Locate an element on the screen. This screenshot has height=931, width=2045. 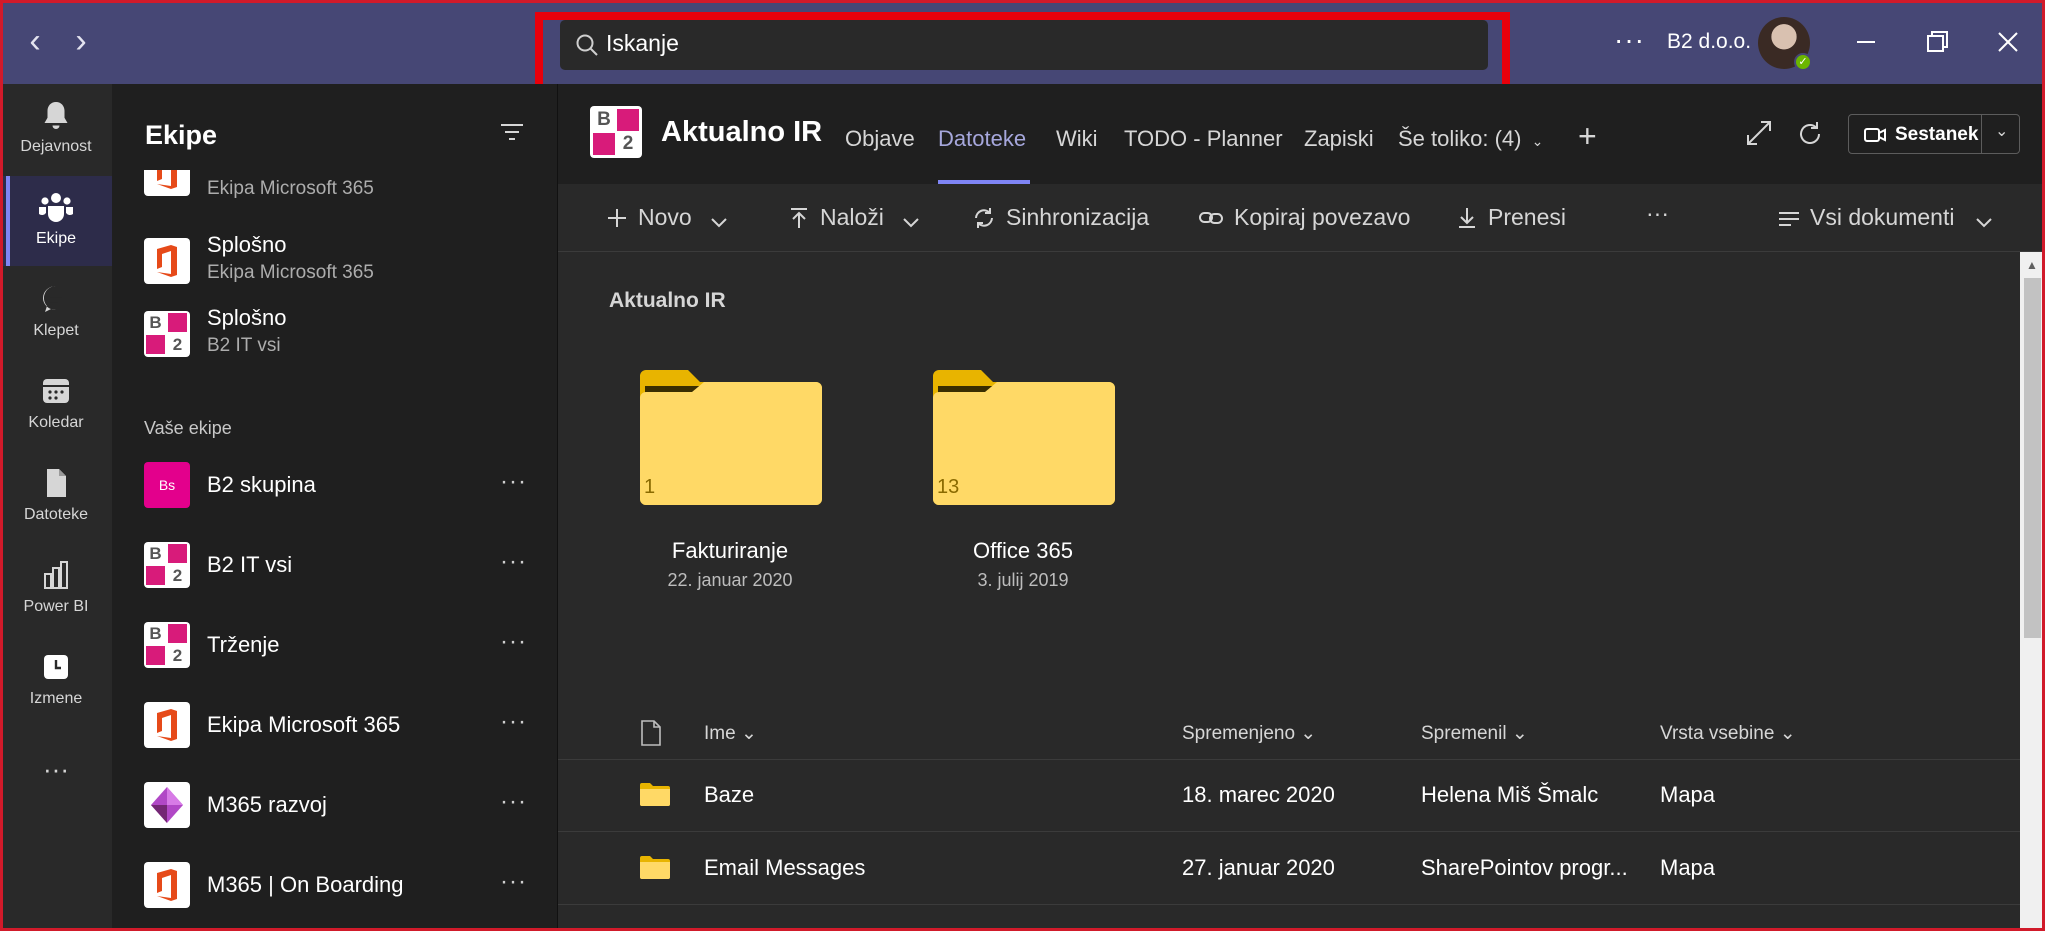
tab-posts: Objave is located at coordinates (880, 139).